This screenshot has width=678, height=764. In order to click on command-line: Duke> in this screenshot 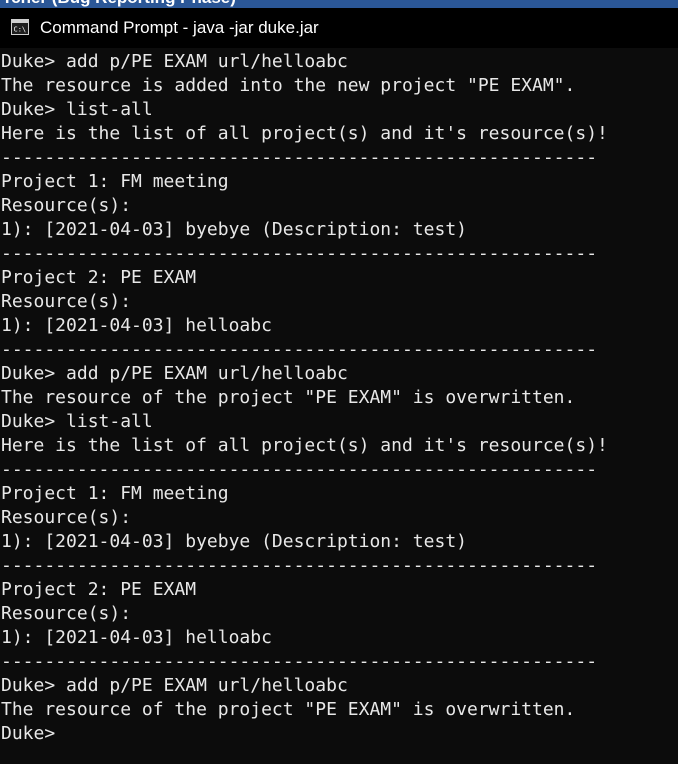, I will do `click(28, 733)`.